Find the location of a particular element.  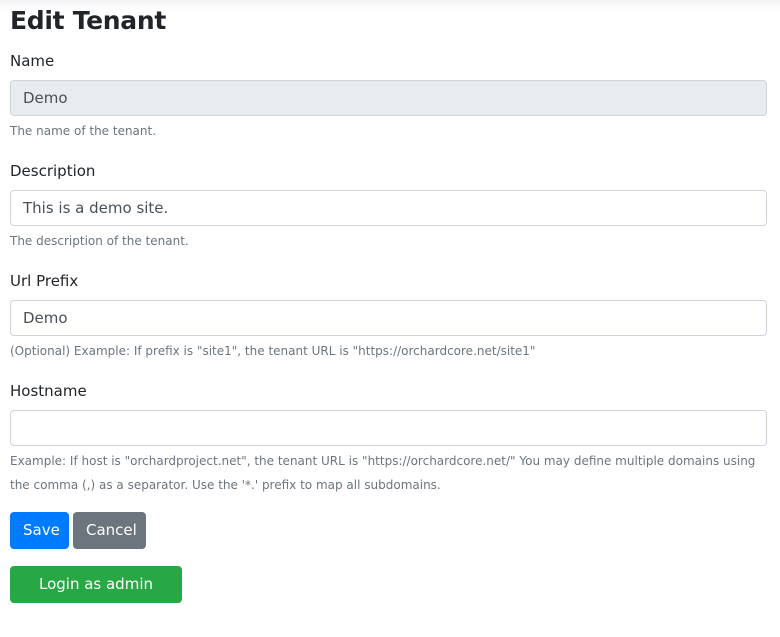

description-help-text: The description of the tenant. is located at coordinates (99, 241).